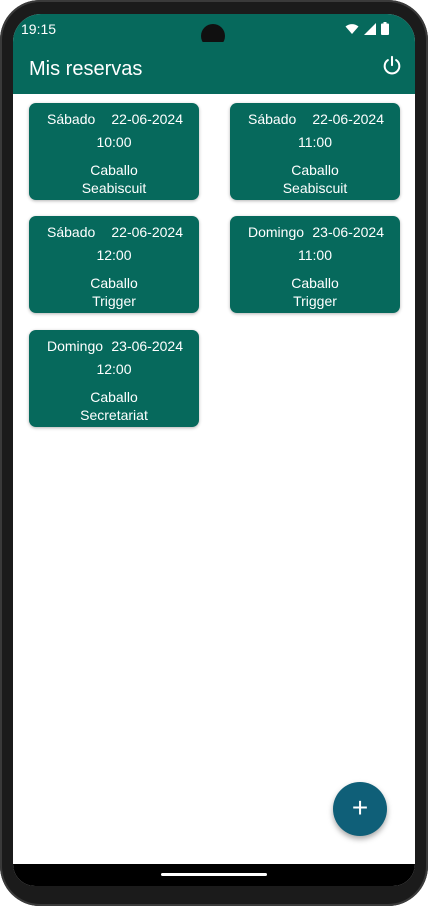  What do you see at coordinates (352, 28) in the screenshot?
I see `wifi-icon` at bounding box center [352, 28].